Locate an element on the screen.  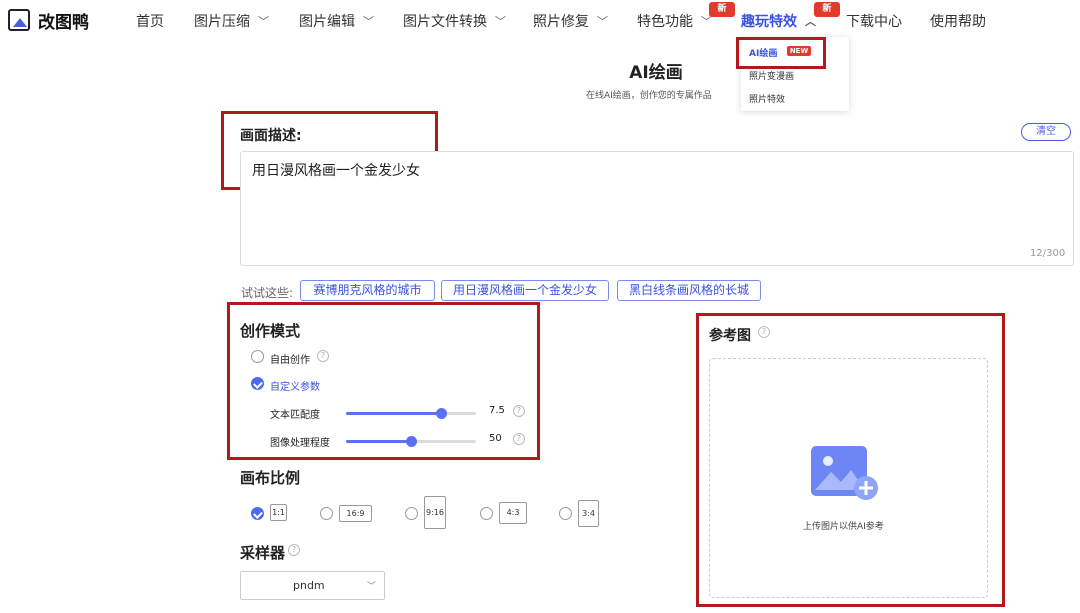
nav-image-edit: 图片编辑 ﹀ is located at coordinates (336, 21).